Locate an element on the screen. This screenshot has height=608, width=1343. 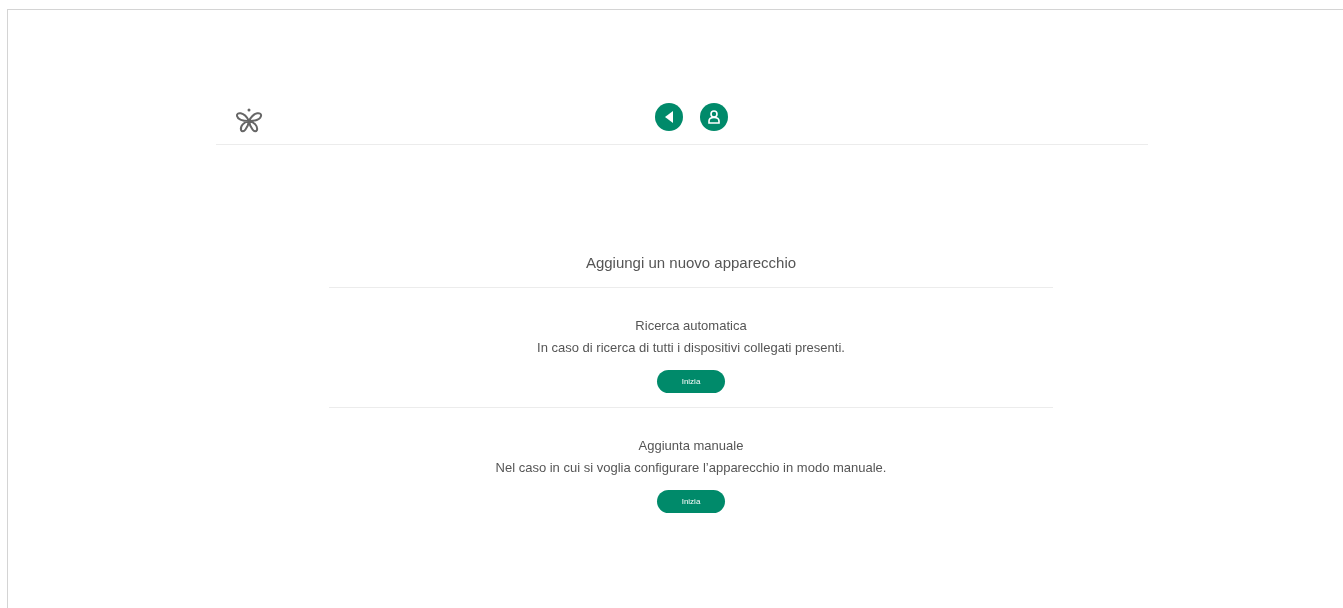
option-heading: Aggiunta manuale is located at coordinates (691, 446).